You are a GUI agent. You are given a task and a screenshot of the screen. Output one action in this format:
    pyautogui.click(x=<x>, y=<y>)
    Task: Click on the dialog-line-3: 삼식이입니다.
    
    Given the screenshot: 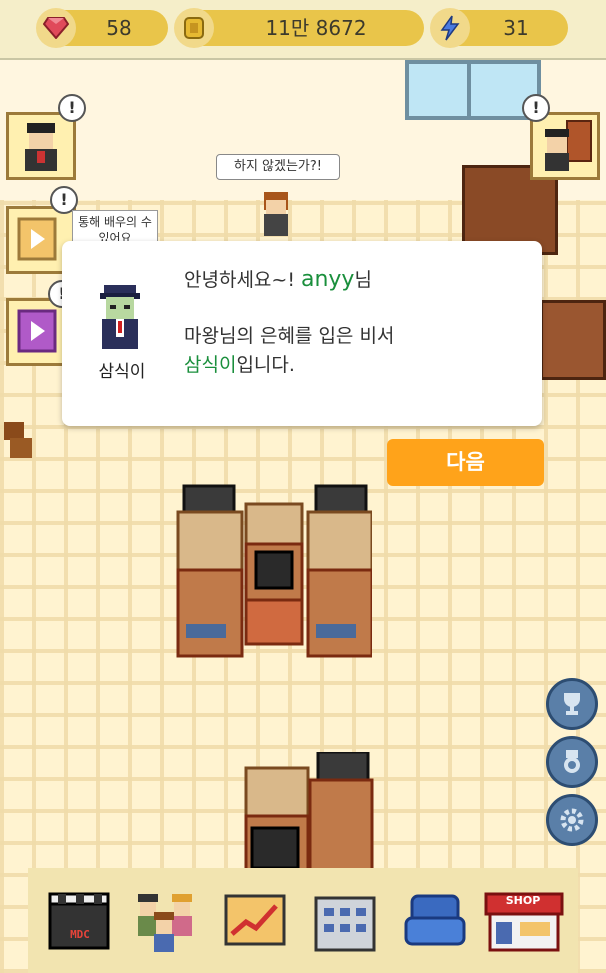 What is the action you would take?
    pyautogui.click(x=239, y=363)
    